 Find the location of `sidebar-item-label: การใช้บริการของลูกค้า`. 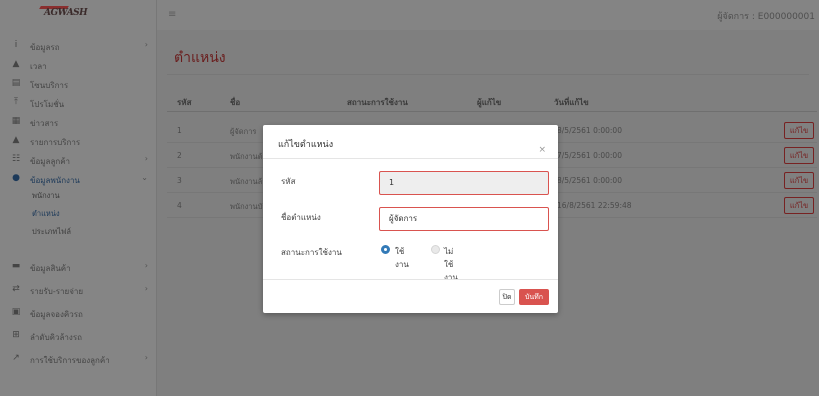

sidebar-item-label: การใช้บริการของลูกค้า is located at coordinates (70, 360).